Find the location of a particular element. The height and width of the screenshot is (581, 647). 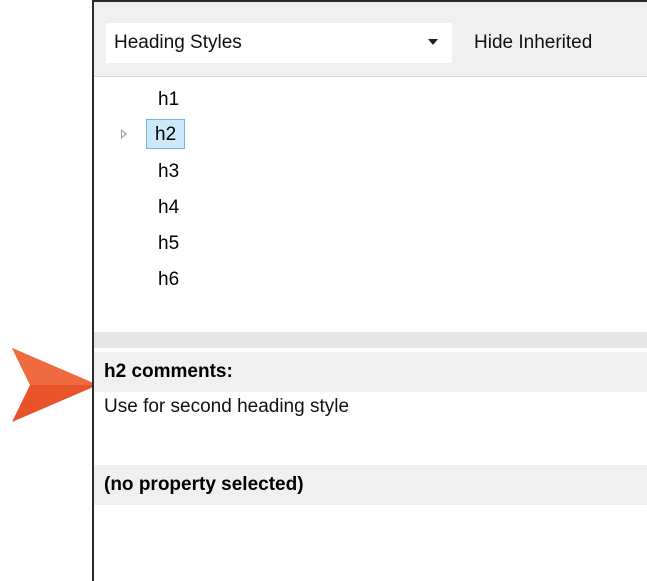

expander-triangle-right-icon is located at coordinates (124, 134).